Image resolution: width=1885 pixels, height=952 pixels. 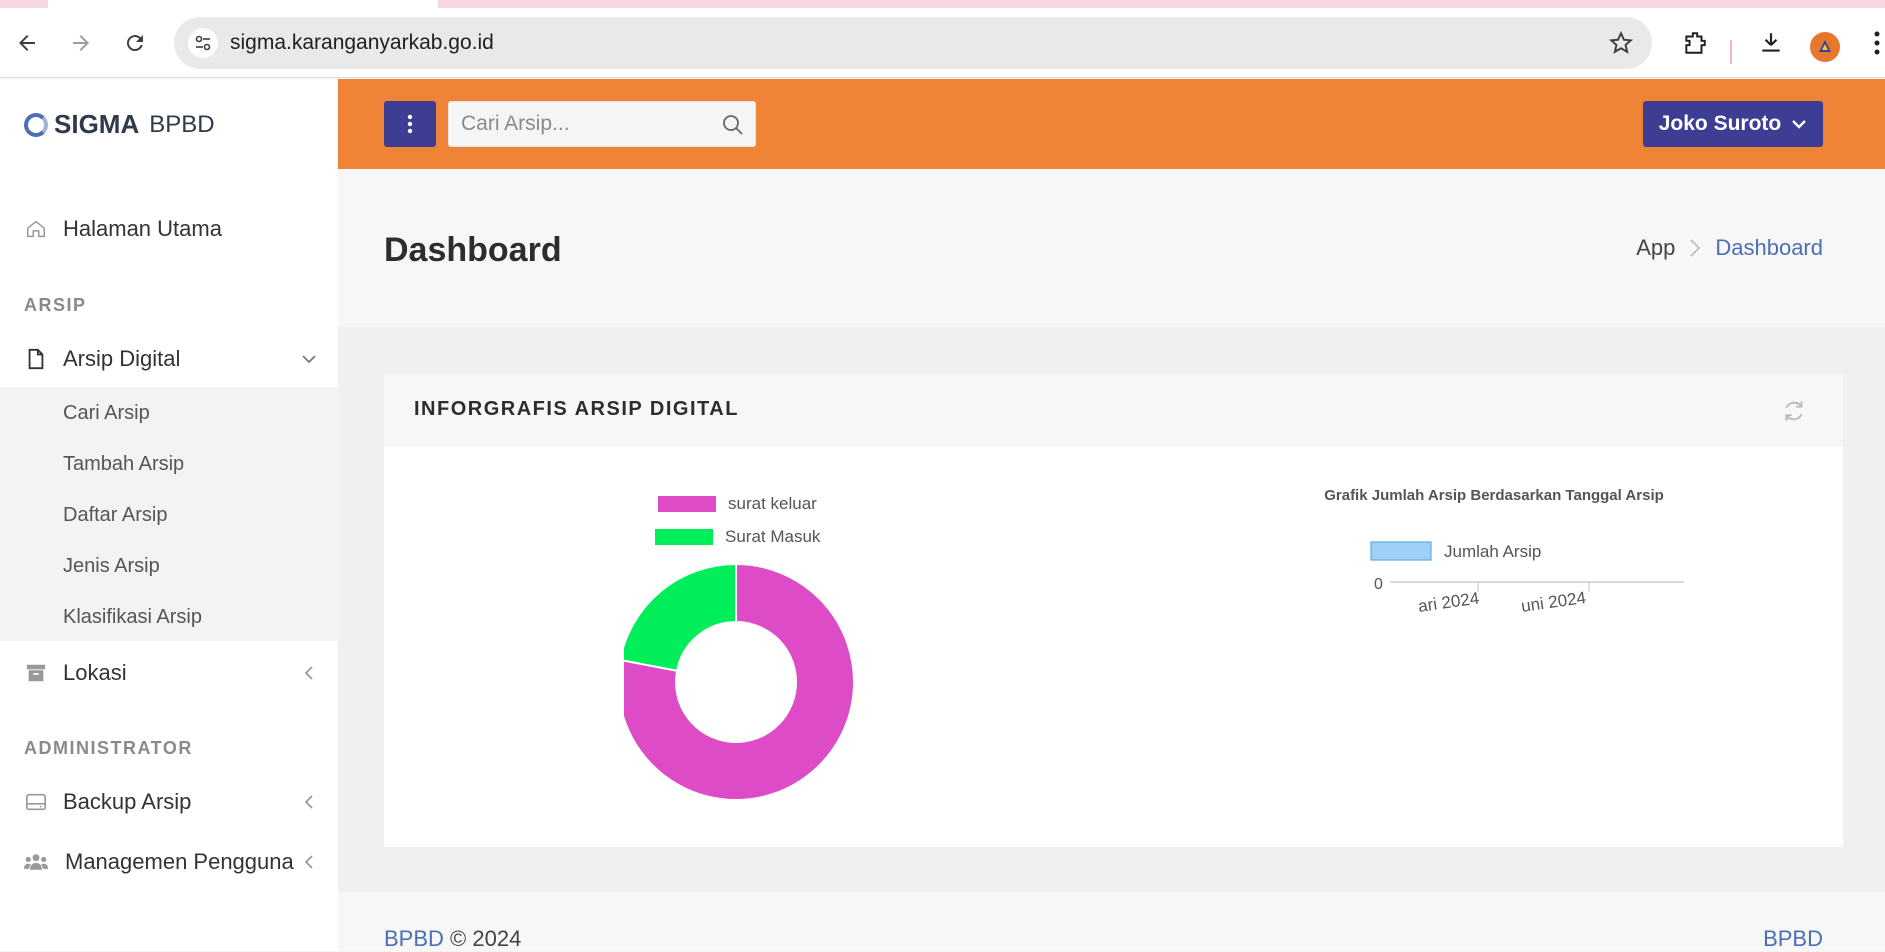 What do you see at coordinates (942, 4) in the screenshot?
I see `browser-tab-strip` at bounding box center [942, 4].